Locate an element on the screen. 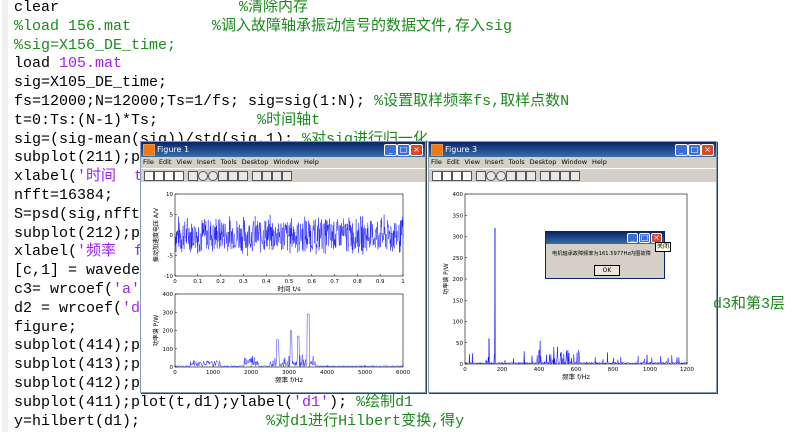  code-text: %sig=X156_DE_time; is located at coordinates (95, 45).